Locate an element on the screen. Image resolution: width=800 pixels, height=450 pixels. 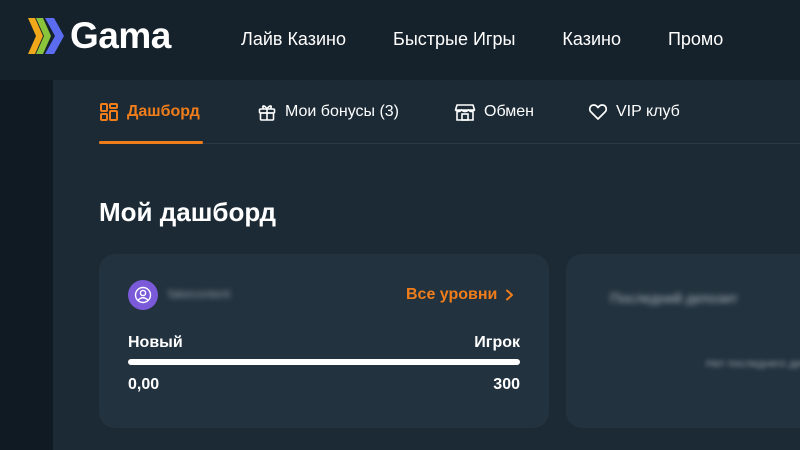
username: fakecontent is located at coordinates (199, 294).